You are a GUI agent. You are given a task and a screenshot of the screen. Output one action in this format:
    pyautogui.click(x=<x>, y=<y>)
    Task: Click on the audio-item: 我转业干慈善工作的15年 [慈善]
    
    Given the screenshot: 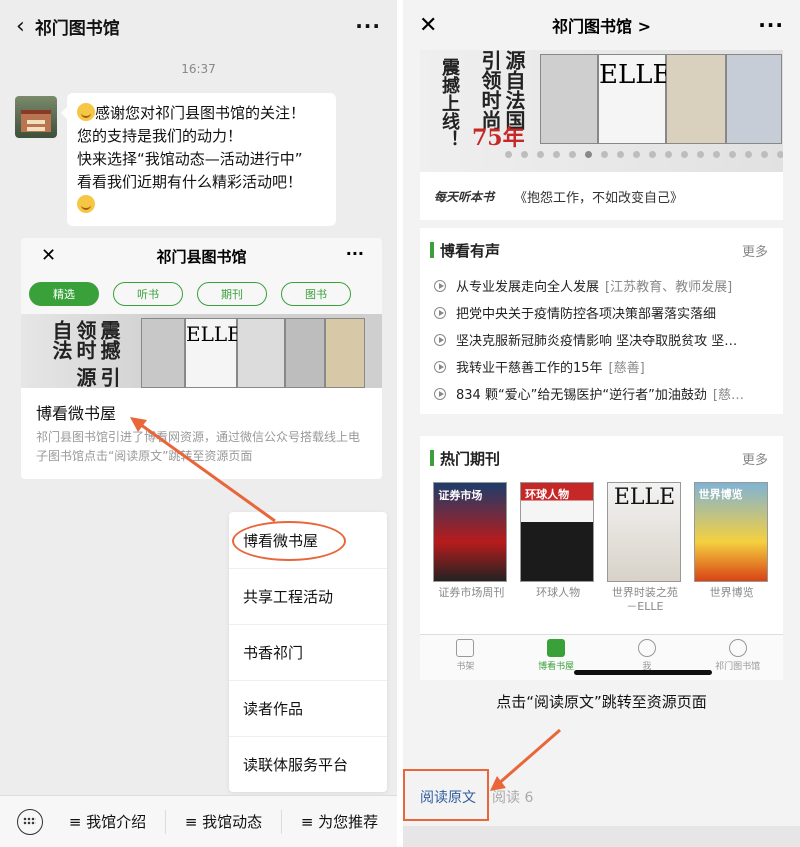 What is the action you would take?
    pyautogui.click(x=601, y=366)
    